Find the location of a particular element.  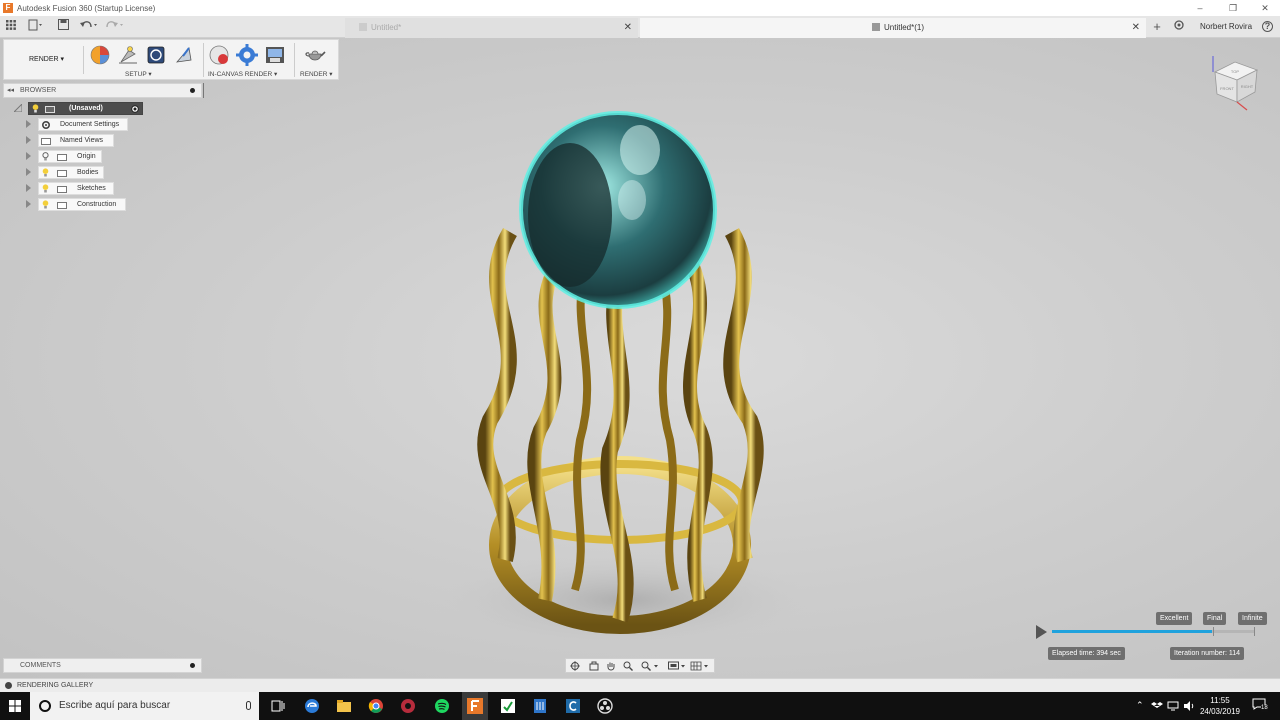

zoom-icon is located at coordinates (628, 666).